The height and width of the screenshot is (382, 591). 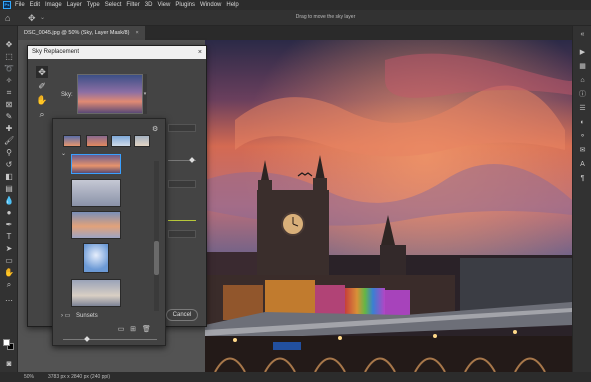 I want to click on add-icon: ⊞, so click(x=133, y=330).